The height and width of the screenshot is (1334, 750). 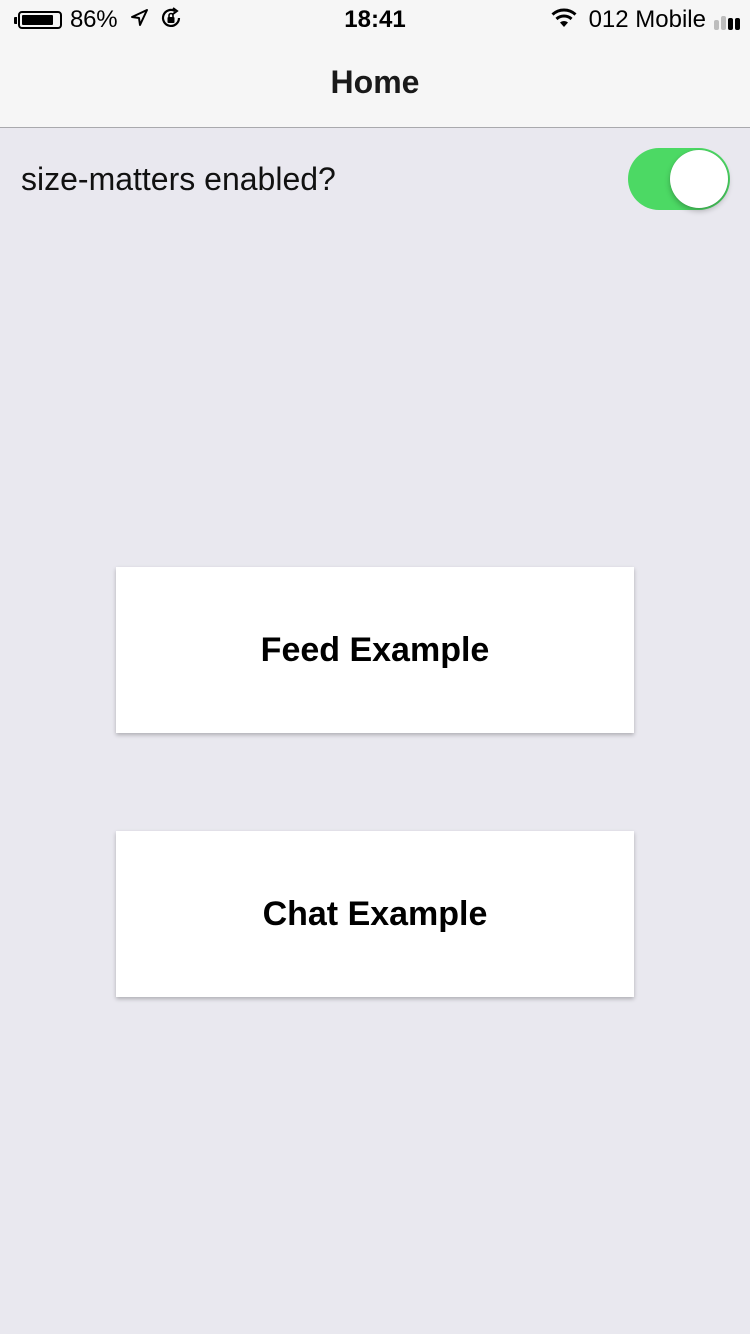 I want to click on signal-icon, so click(x=727, y=20).